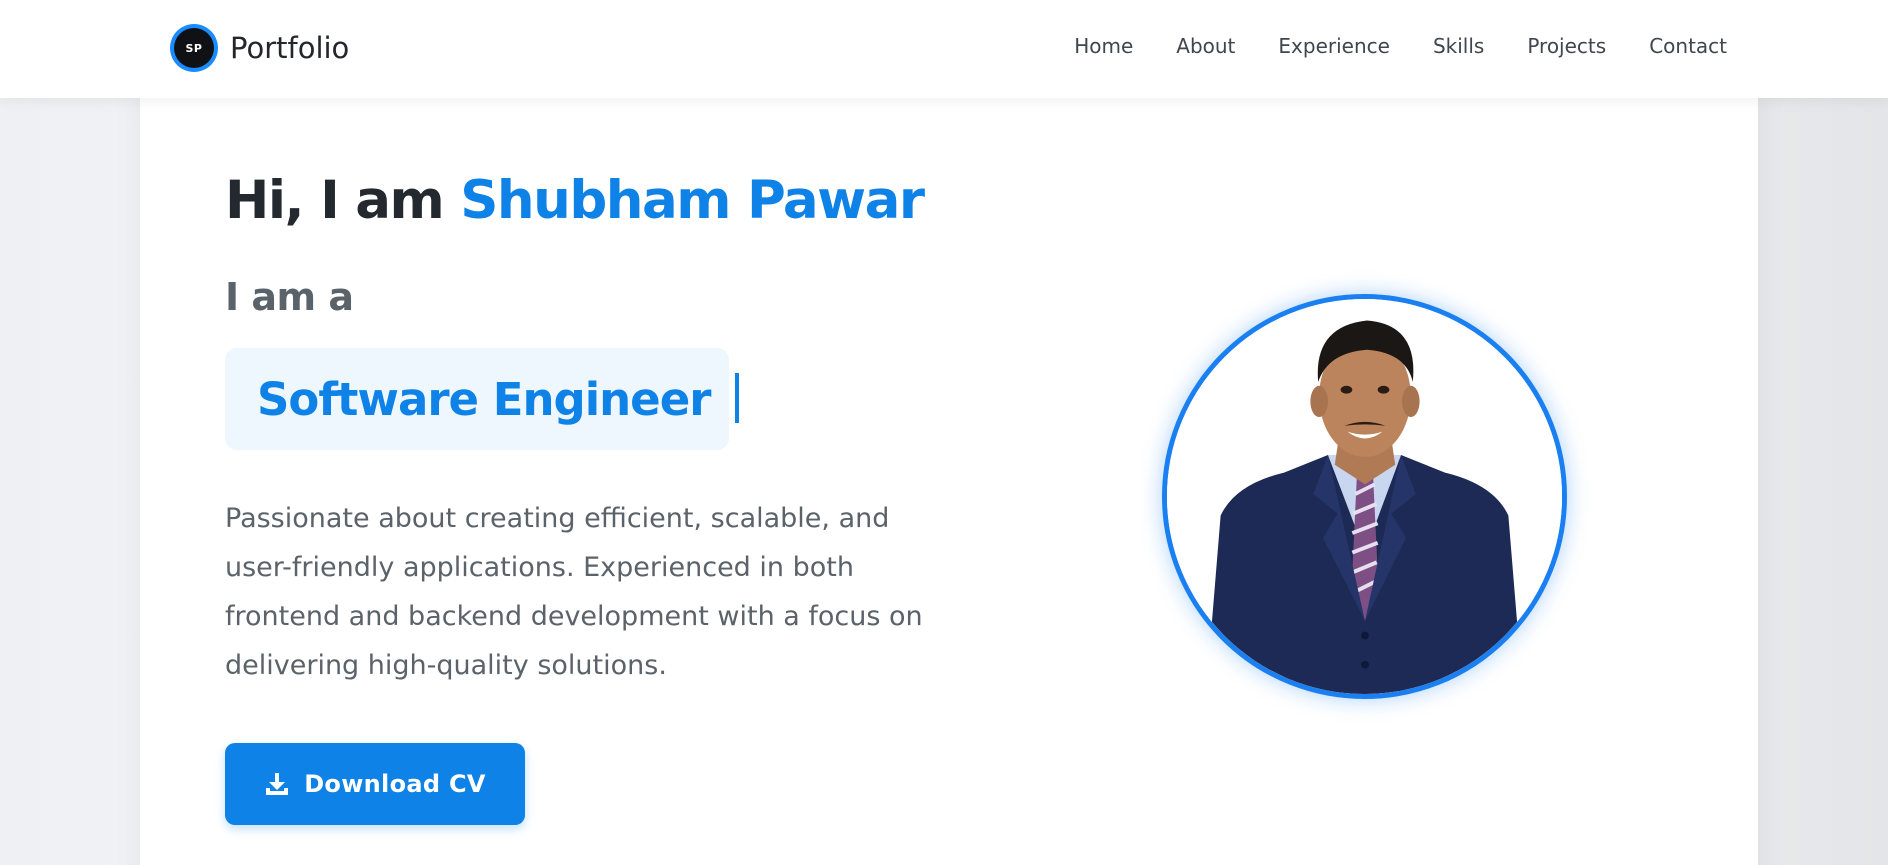 The height and width of the screenshot is (865, 1888). I want to click on hero-name: Shubham Pawar, so click(692, 200).